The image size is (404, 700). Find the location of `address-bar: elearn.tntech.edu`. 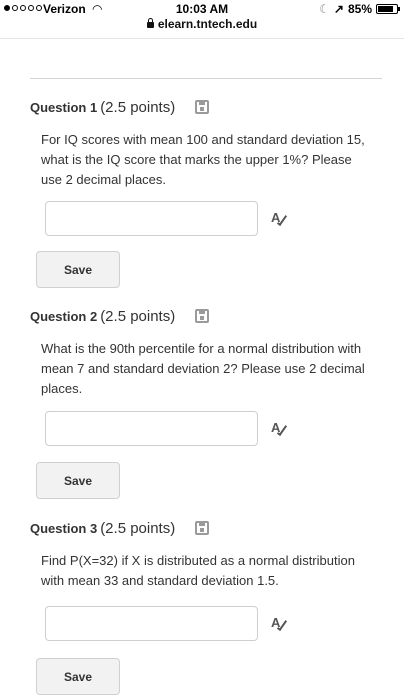

address-bar: elearn.tntech.edu is located at coordinates (202, 24).